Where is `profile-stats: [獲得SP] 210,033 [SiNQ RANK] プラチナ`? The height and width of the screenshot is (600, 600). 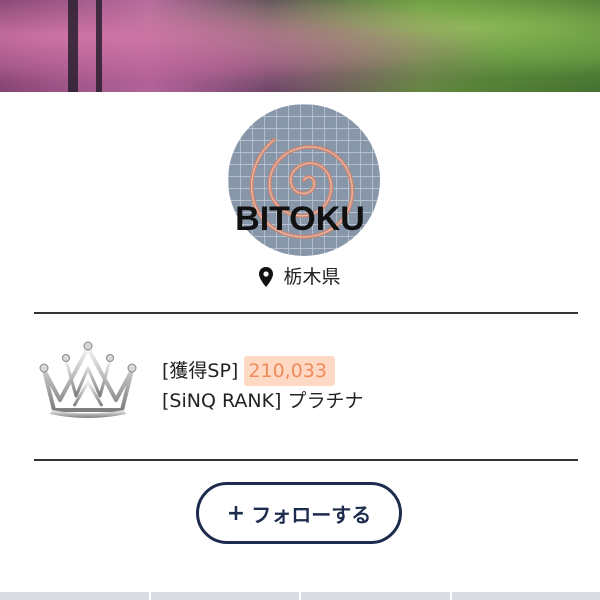 profile-stats: [獲得SP] 210,033 [SiNQ RANK] プラチナ is located at coordinates (263, 386).